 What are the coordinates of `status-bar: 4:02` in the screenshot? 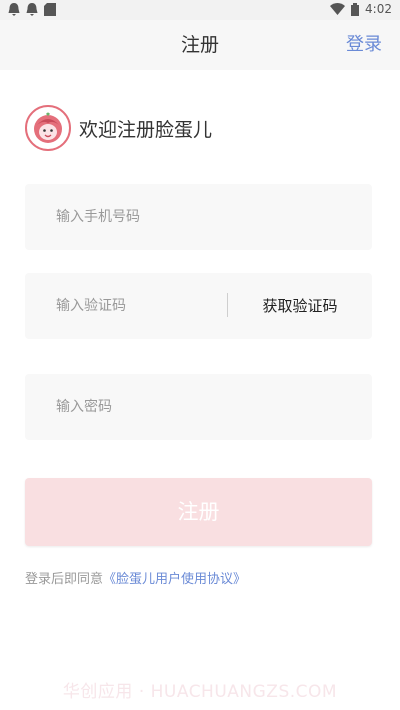 It's located at (200, 10).